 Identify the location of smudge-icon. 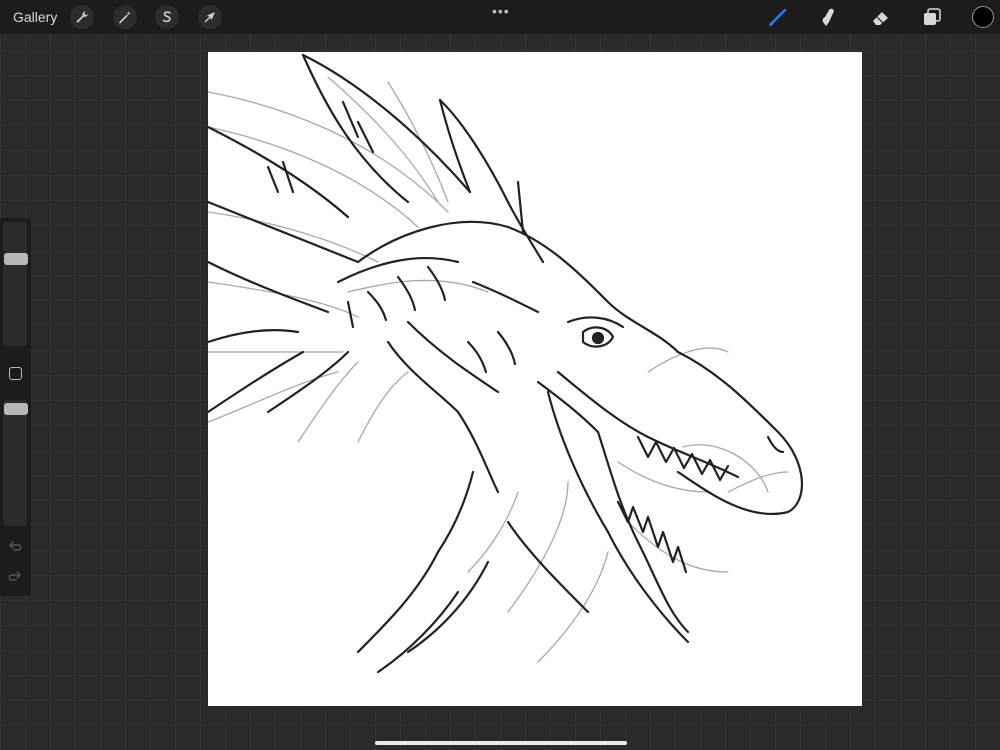
(828, 17).